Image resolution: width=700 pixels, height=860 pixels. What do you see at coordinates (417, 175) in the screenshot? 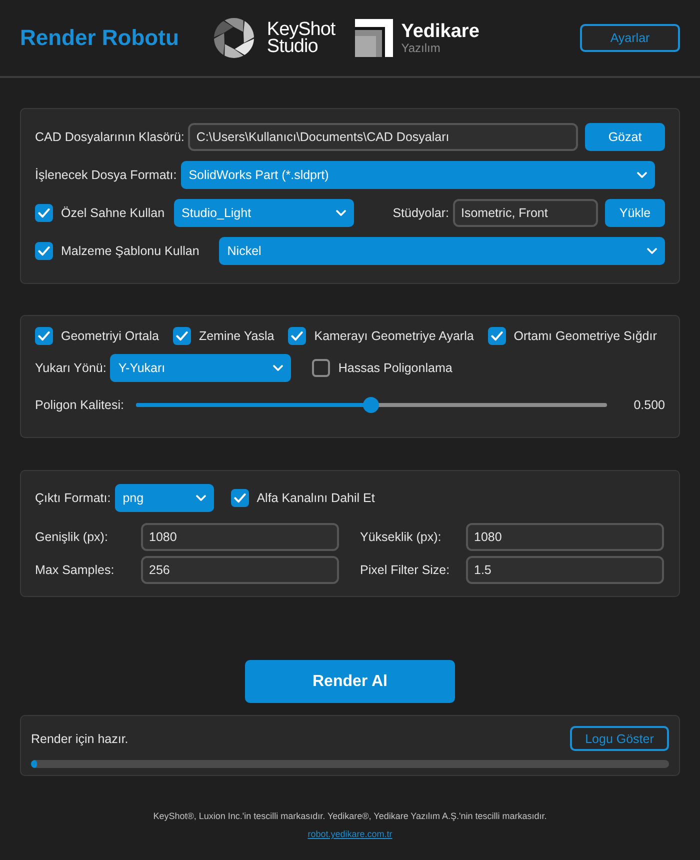
I see `dropdown: SolidWorks Part (*.sldprt)` at bounding box center [417, 175].